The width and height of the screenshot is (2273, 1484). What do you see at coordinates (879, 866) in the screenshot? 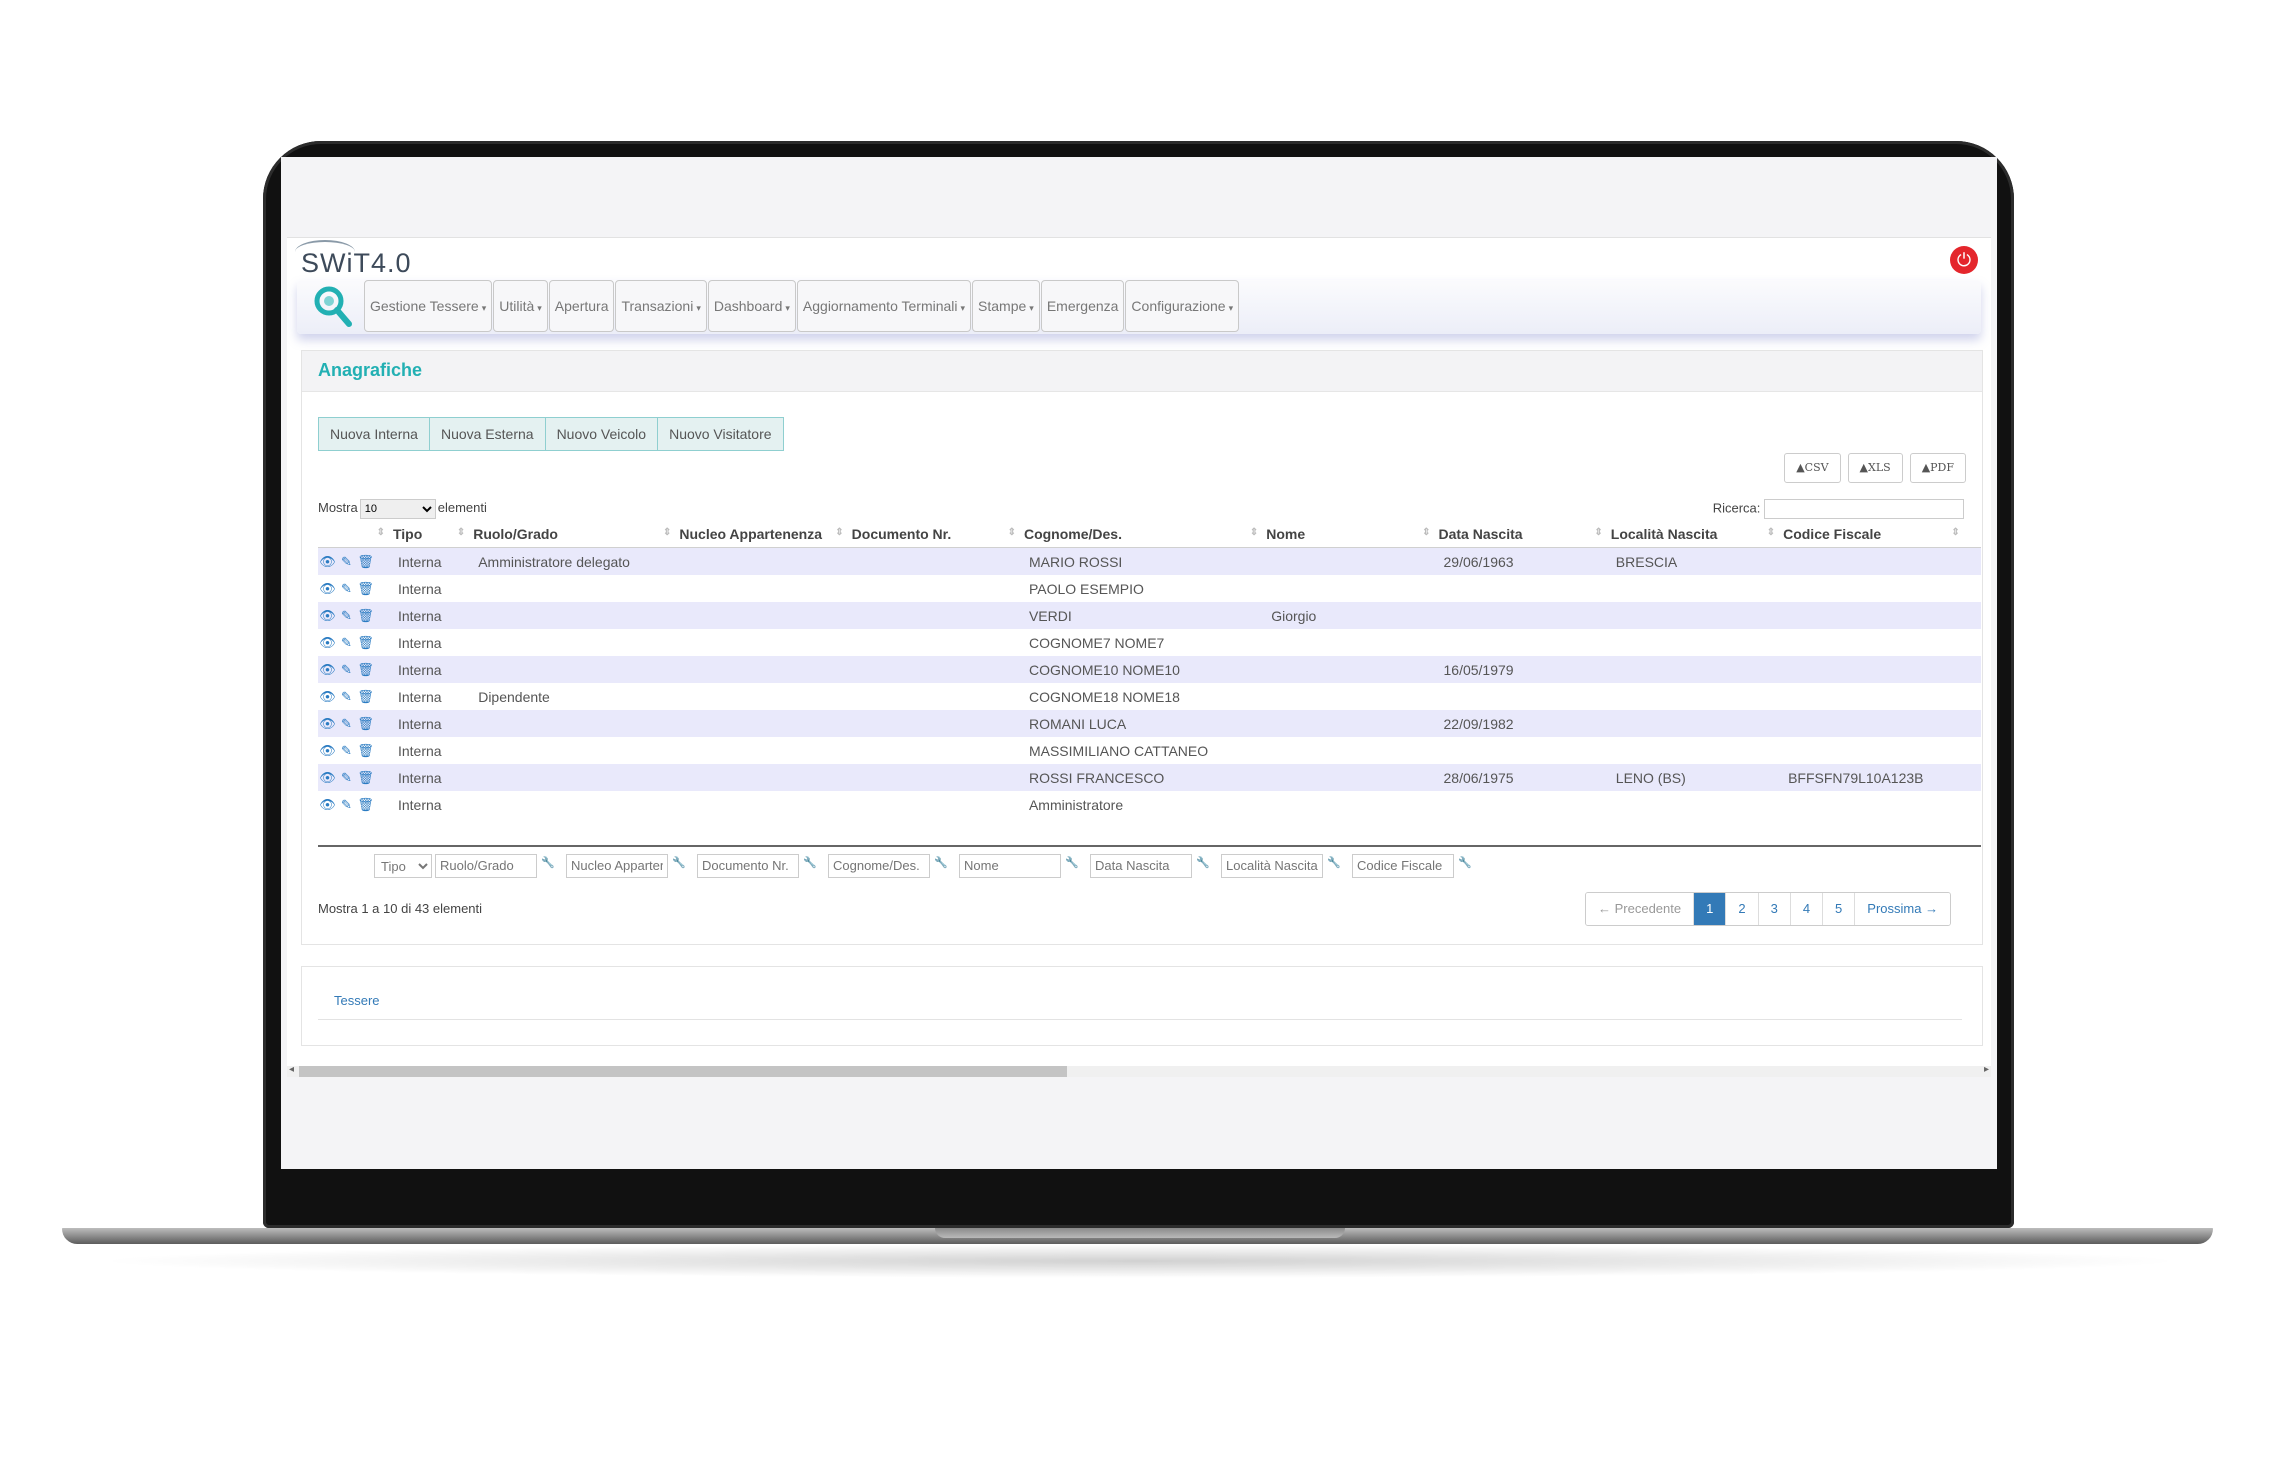
I see `filter-cognome-des-input` at bounding box center [879, 866].